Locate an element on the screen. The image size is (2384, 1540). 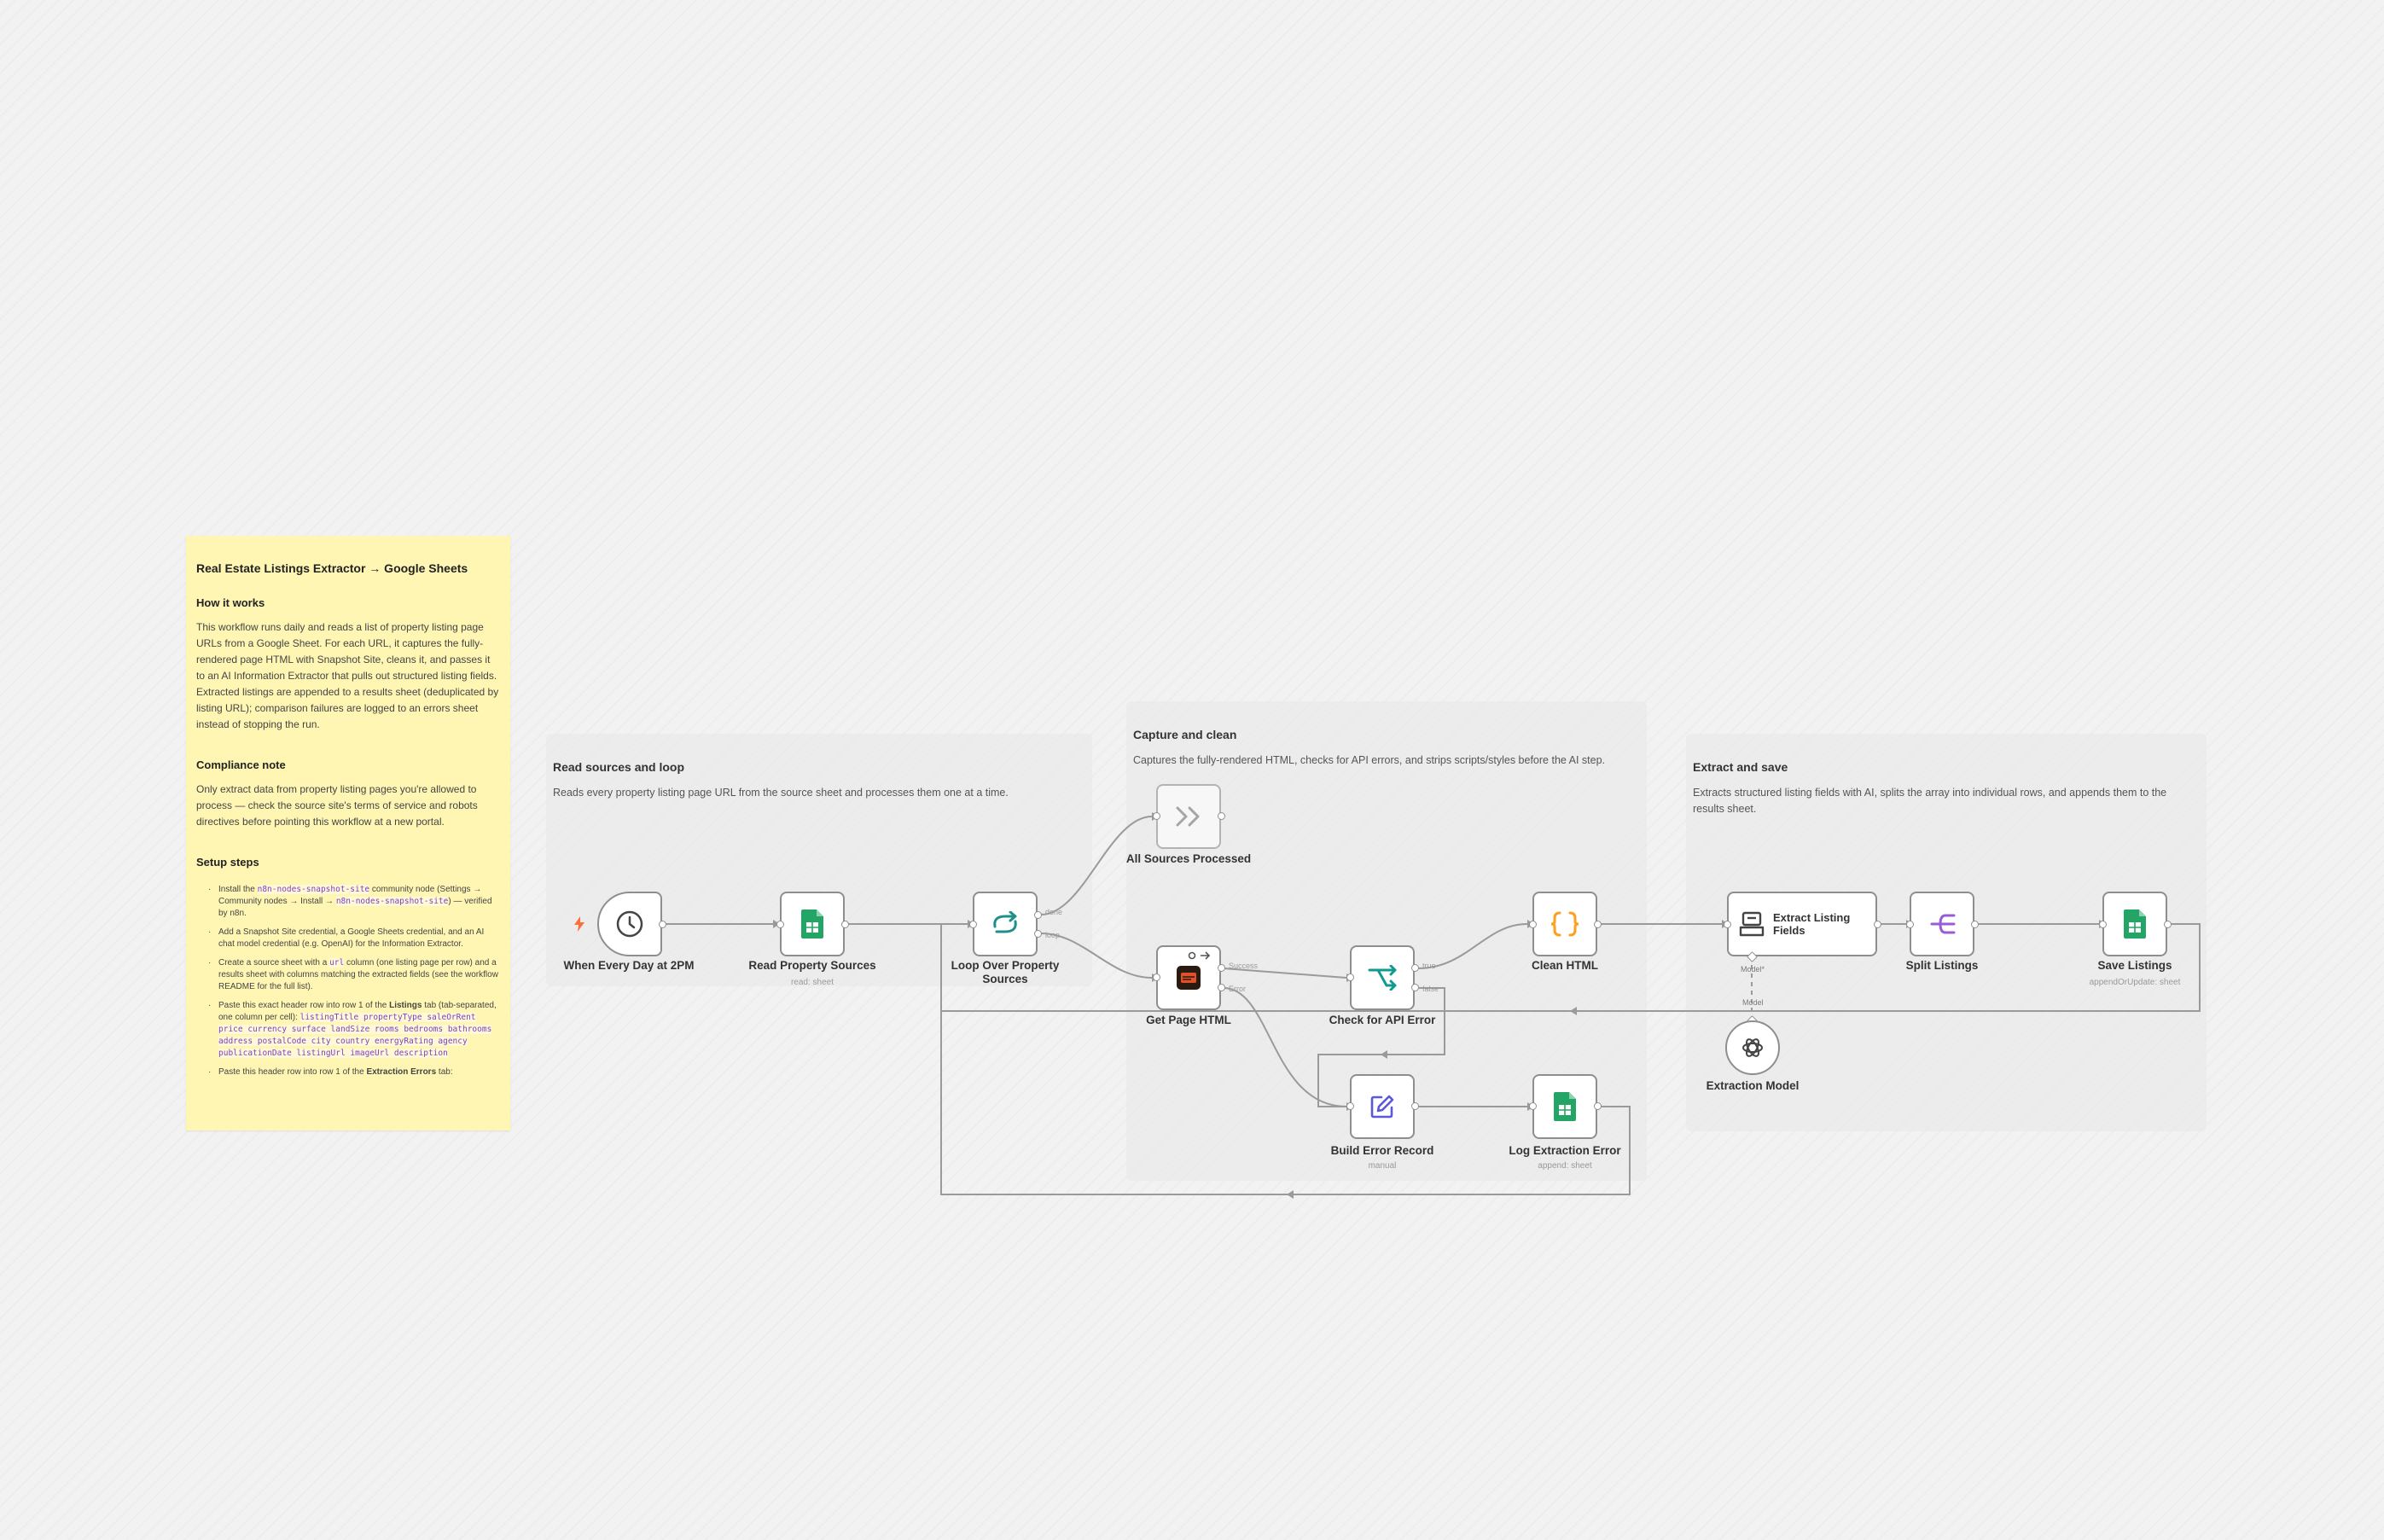
model-port-label: Model is located at coordinates (1753, 1002).